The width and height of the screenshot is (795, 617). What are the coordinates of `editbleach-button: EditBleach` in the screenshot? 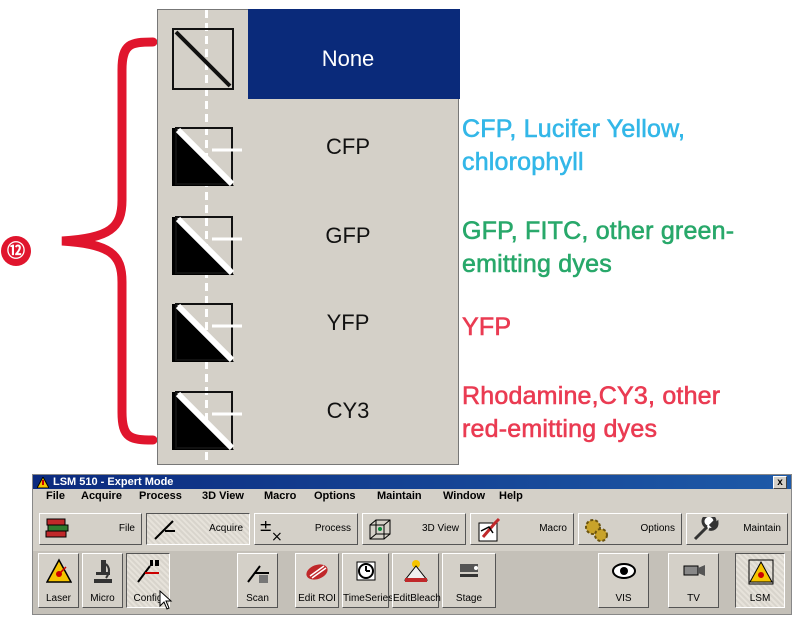 It's located at (416, 580).